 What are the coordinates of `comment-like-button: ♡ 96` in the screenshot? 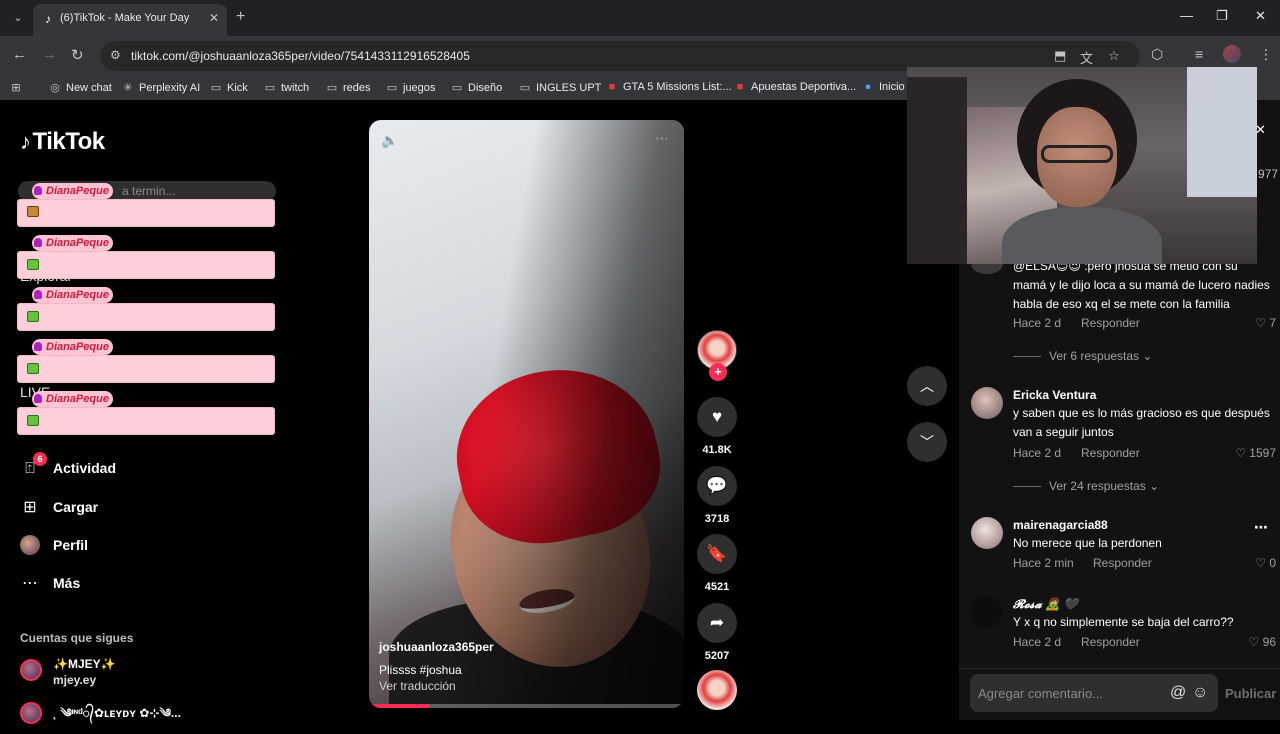 It's located at (1262, 642).